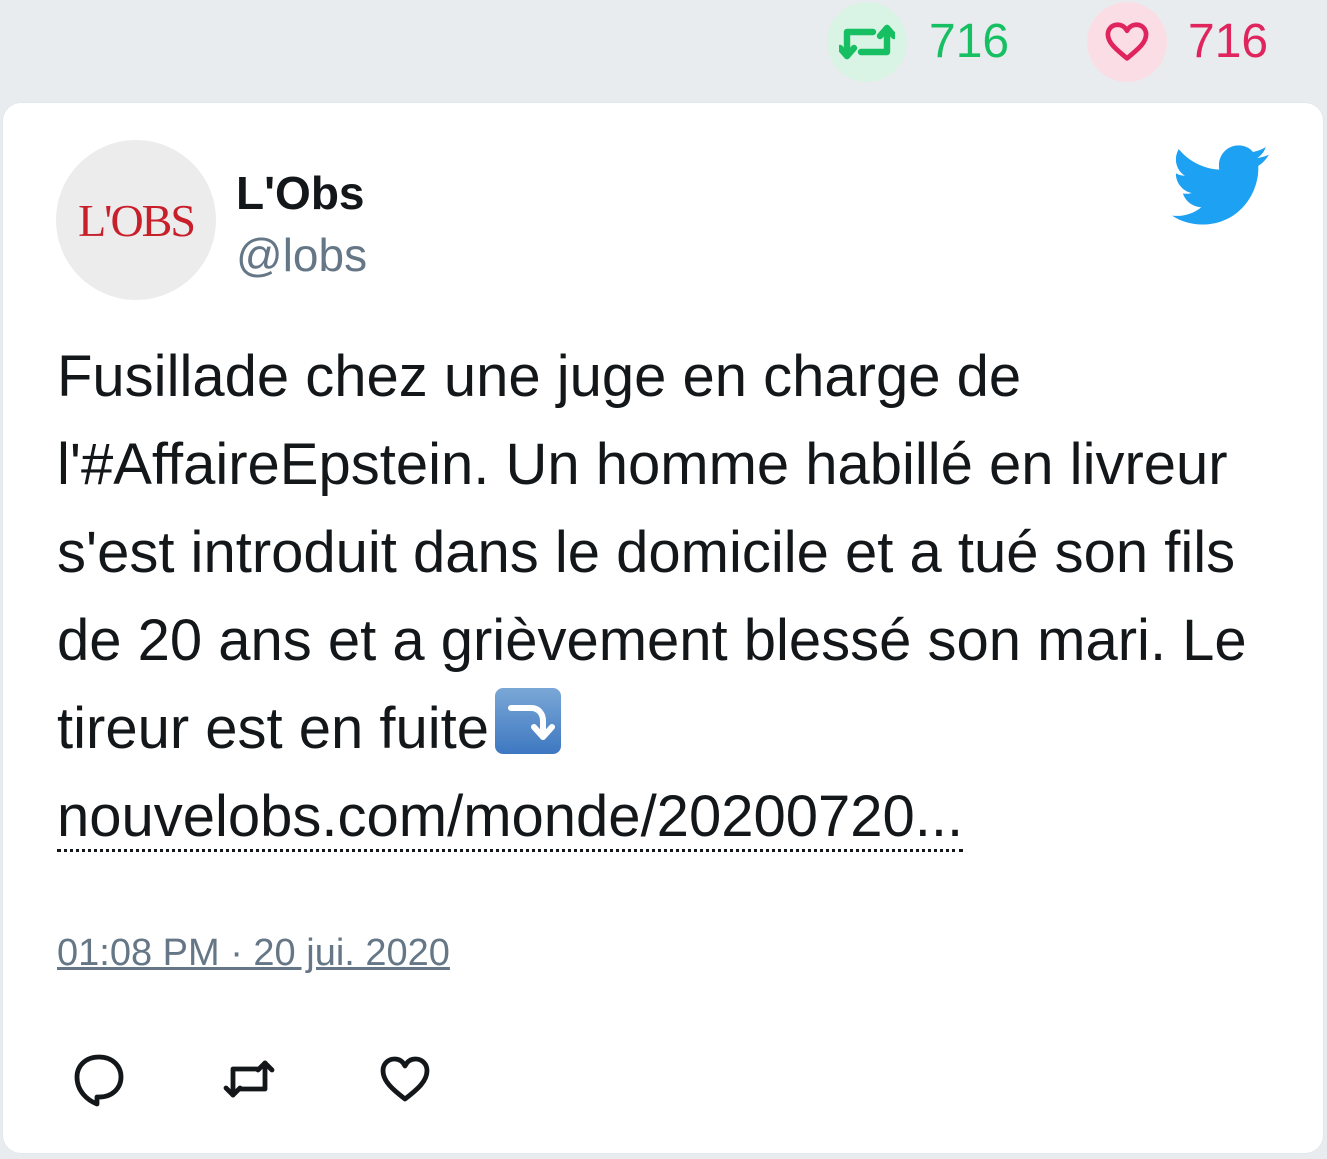  I want to click on like-count: 716, so click(1228, 41).